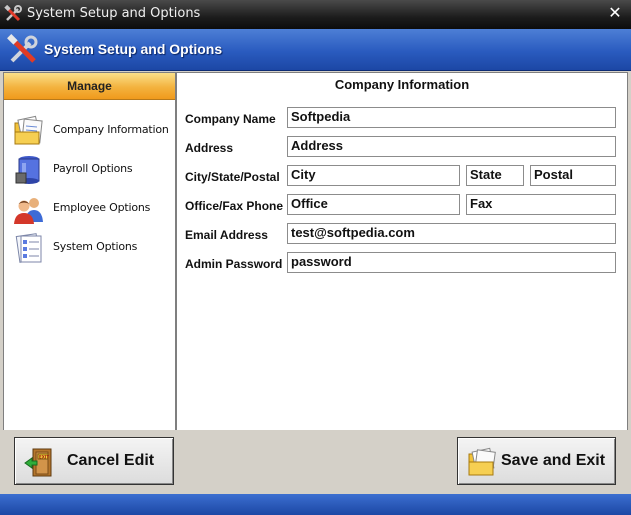 The image size is (631, 515). Describe the element at coordinates (451, 146) in the screenshot. I see `address-field: Address` at that location.